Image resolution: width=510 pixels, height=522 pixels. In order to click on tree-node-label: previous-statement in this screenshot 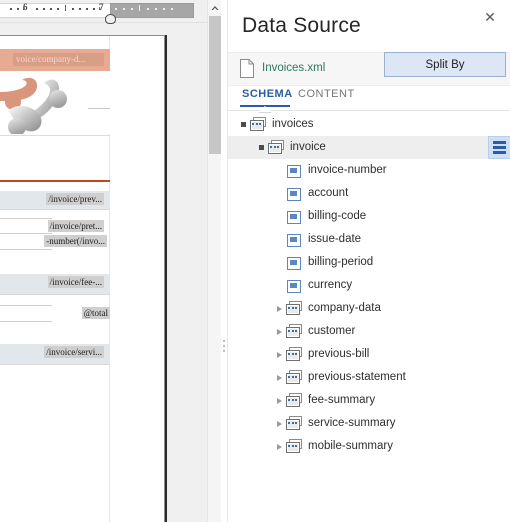, I will do `click(357, 377)`.